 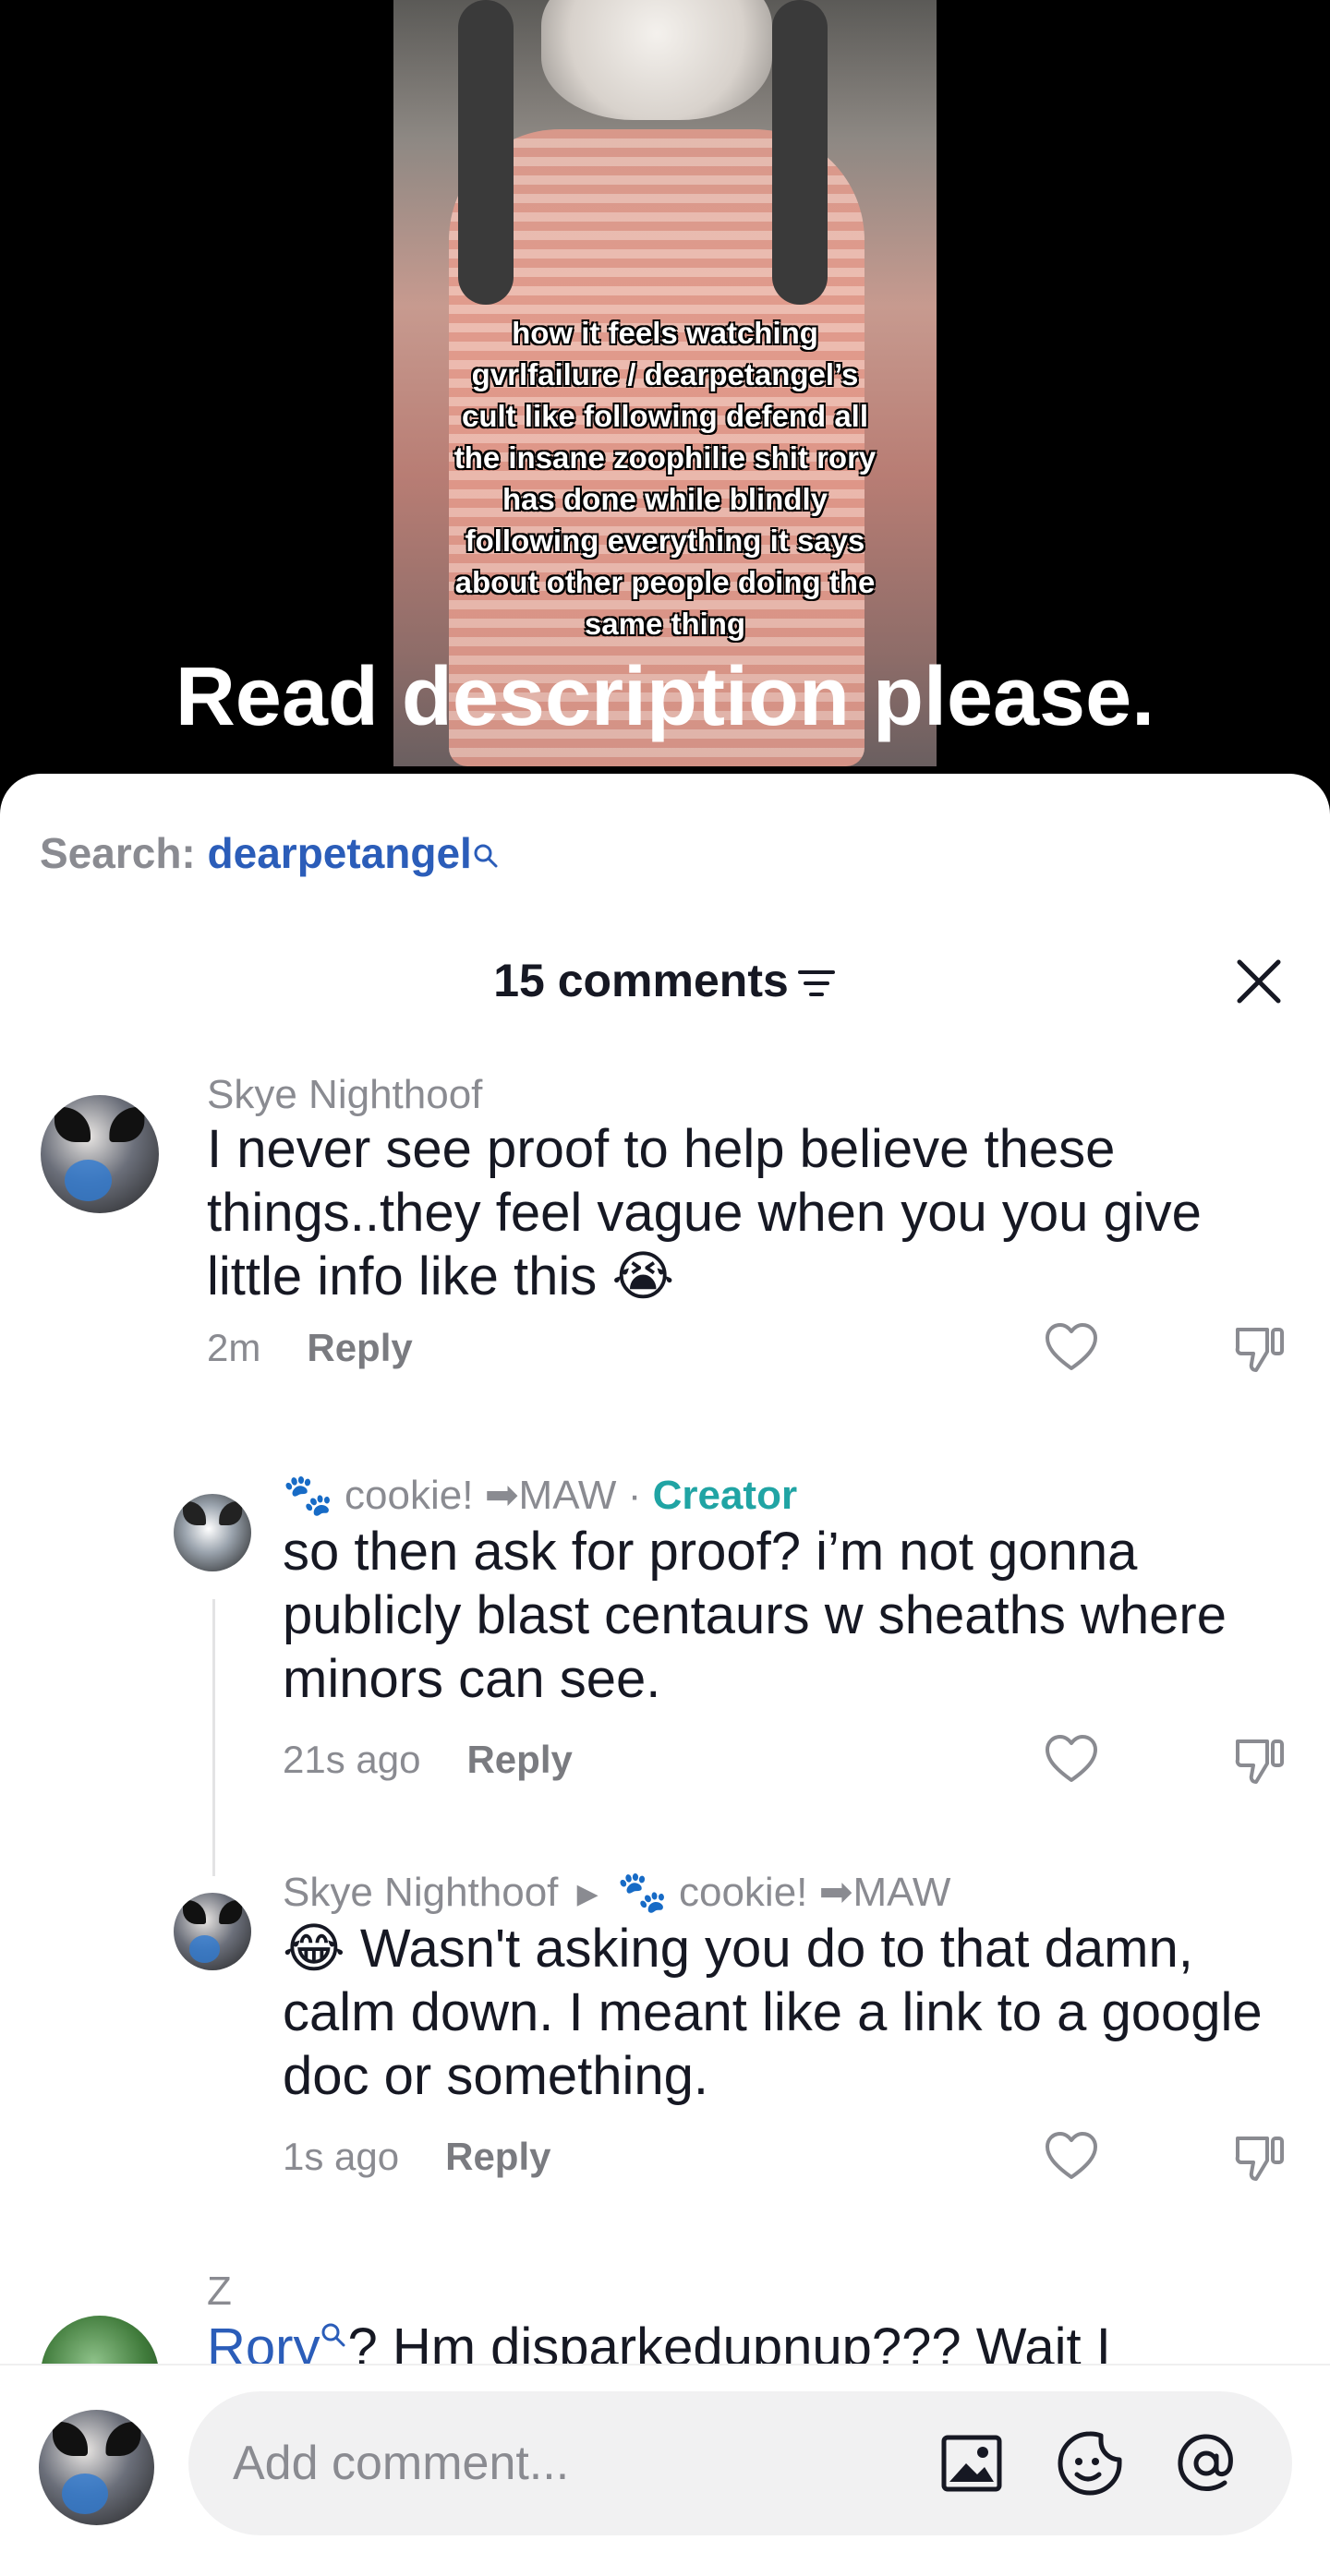 What do you see at coordinates (656, 60) in the screenshot?
I see `video-figure-head` at bounding box center [656, 60].